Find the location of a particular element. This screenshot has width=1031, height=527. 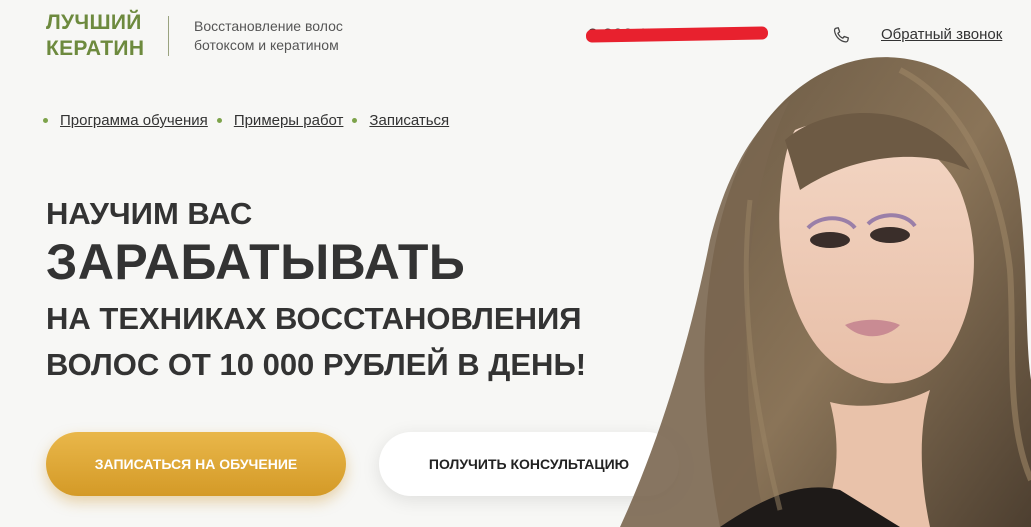

hero-line-1: НАУЧИМ ВАС is located at coordinates (149, 213).